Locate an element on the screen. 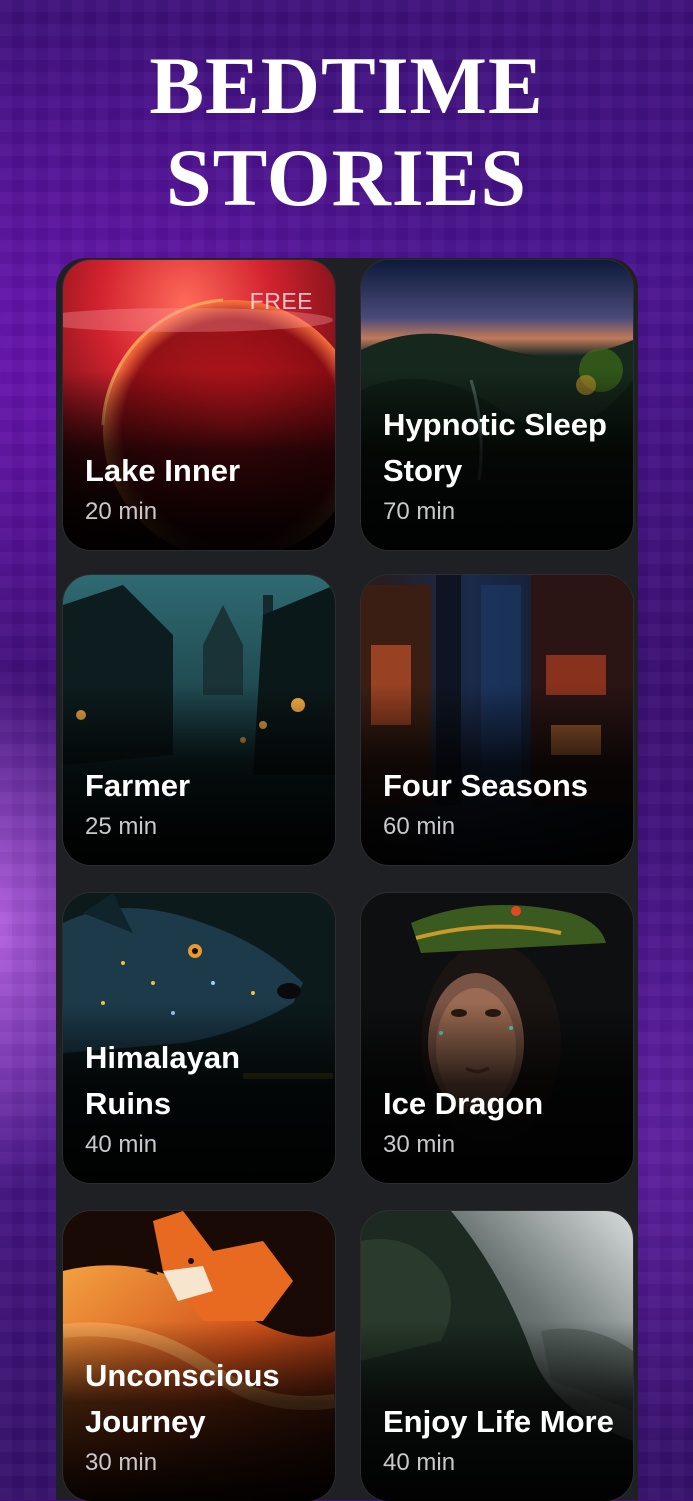 This screenshot has width=693, height=1501. page-title: BEDTIME STORIES is located at coordinates (346, 132).